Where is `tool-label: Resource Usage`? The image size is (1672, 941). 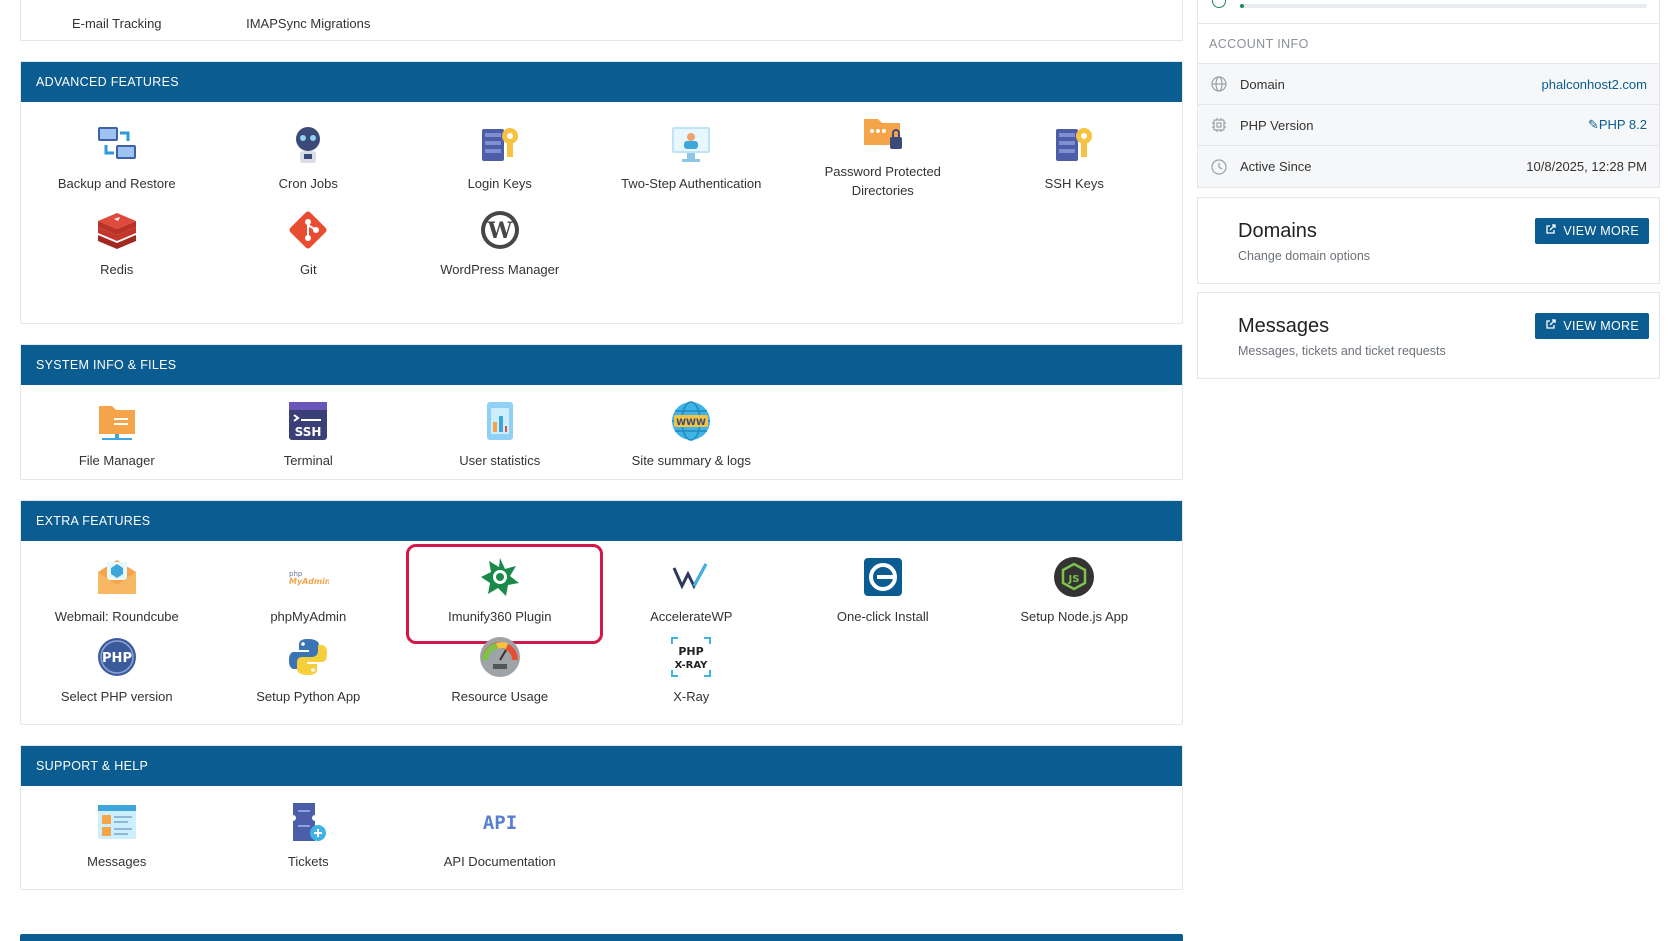
tool-label: Resource Usage is located at coordinates (500, 696).